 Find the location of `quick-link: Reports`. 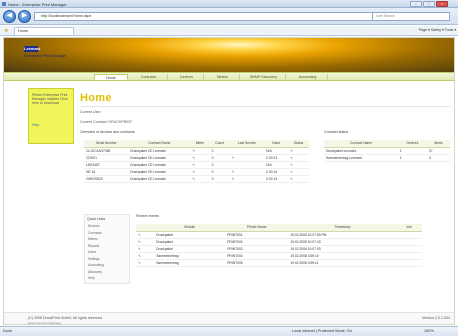

quick-link: Reports is located at coordinates (93, 246).